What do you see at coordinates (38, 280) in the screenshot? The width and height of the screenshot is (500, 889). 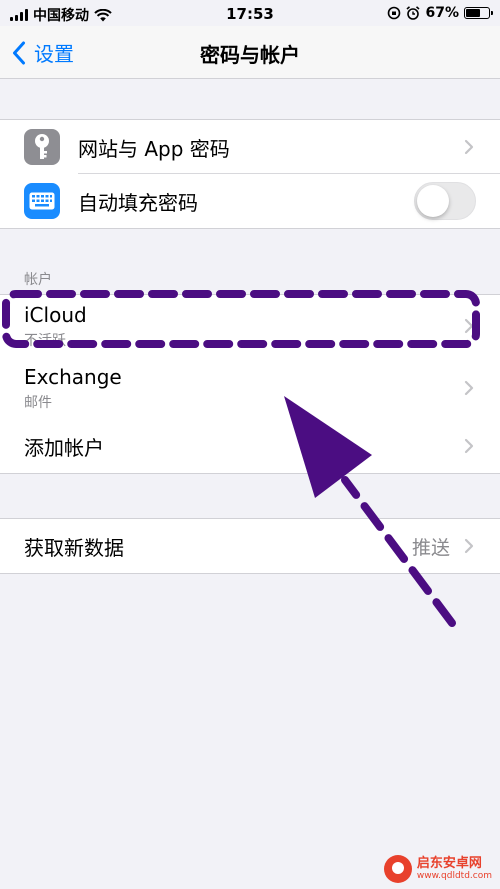 I see `accounts-section-header: 帐户` at bounding box center [38, 280].